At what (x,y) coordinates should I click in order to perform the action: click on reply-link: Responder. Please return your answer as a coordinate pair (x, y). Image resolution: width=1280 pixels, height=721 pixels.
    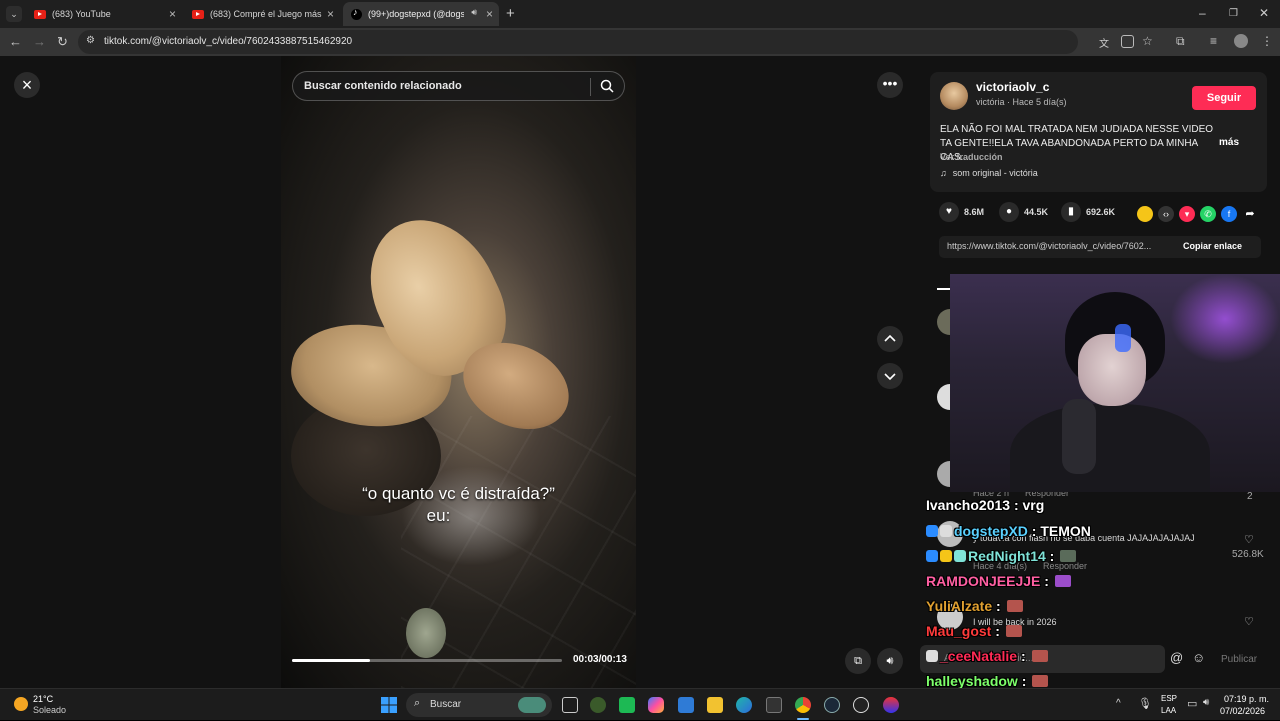
    Looking at the image, I should click on (1065, 566).